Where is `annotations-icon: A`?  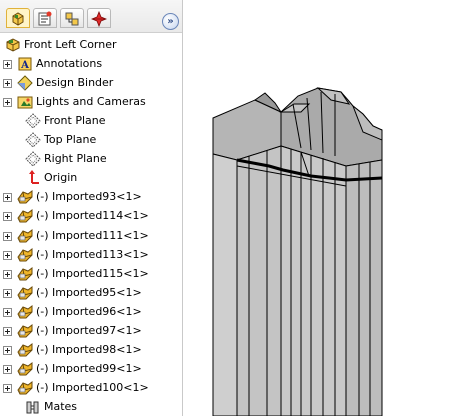 annotations-icon: A is located at coordinates (25, 64).